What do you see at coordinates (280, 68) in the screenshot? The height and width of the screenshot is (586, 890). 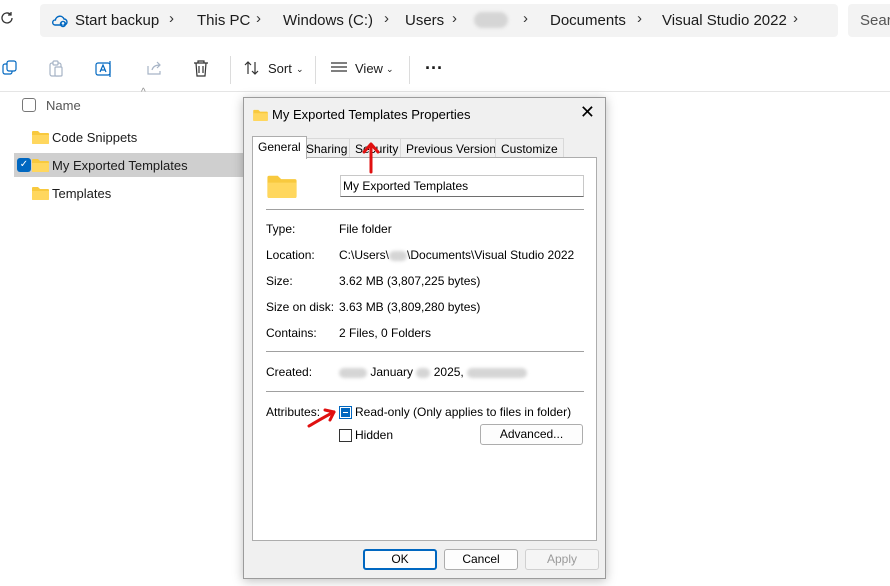 I see `sort-button: Sort` at bounding box center [280, 68].